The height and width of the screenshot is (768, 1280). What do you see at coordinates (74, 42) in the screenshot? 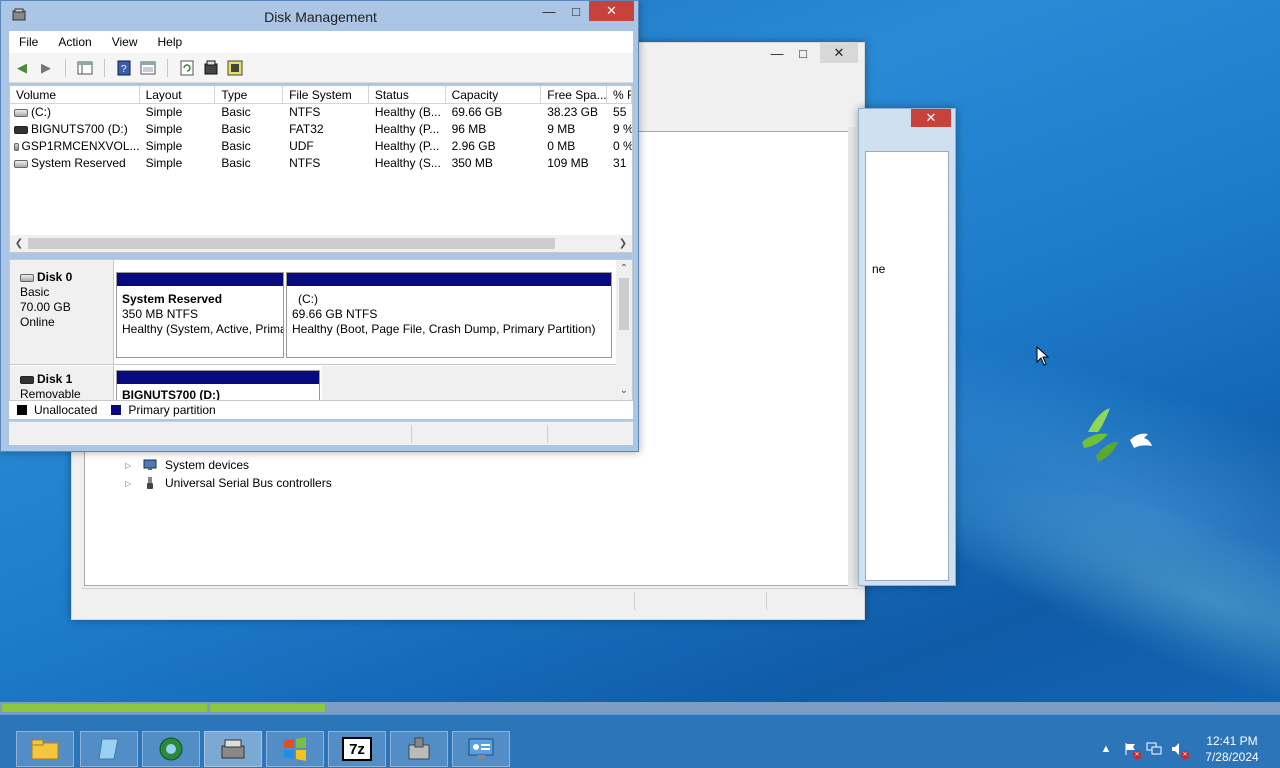
I see `menu-action: Action` at bounding box center [74, 42].